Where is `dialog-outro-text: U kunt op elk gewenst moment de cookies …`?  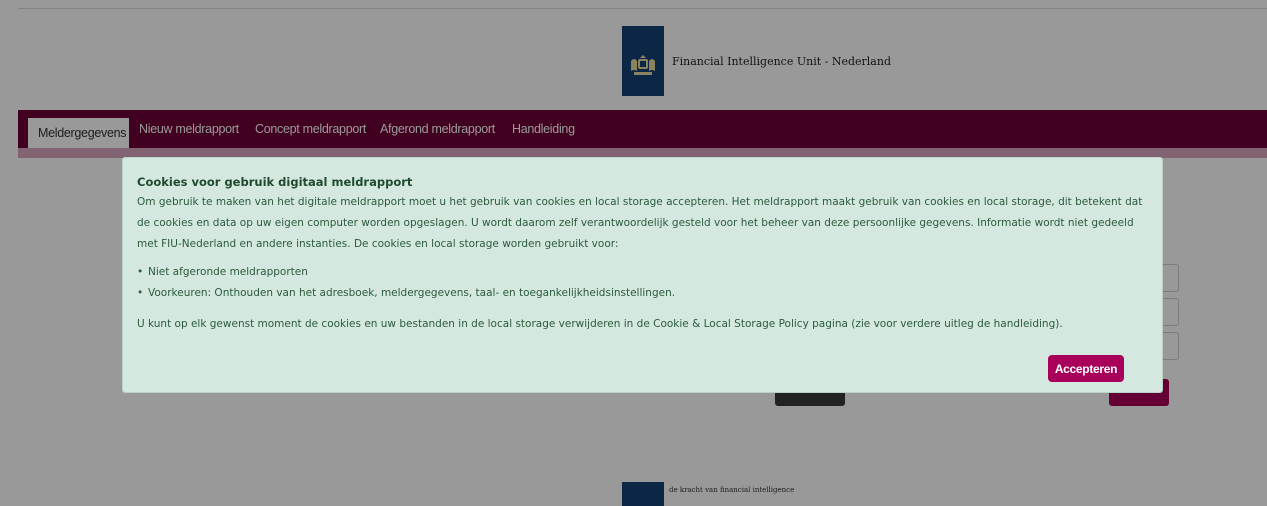
dialog-outro-text: U kunt op elk gewenst moment de cookies … is located at coordinates (600, 324).